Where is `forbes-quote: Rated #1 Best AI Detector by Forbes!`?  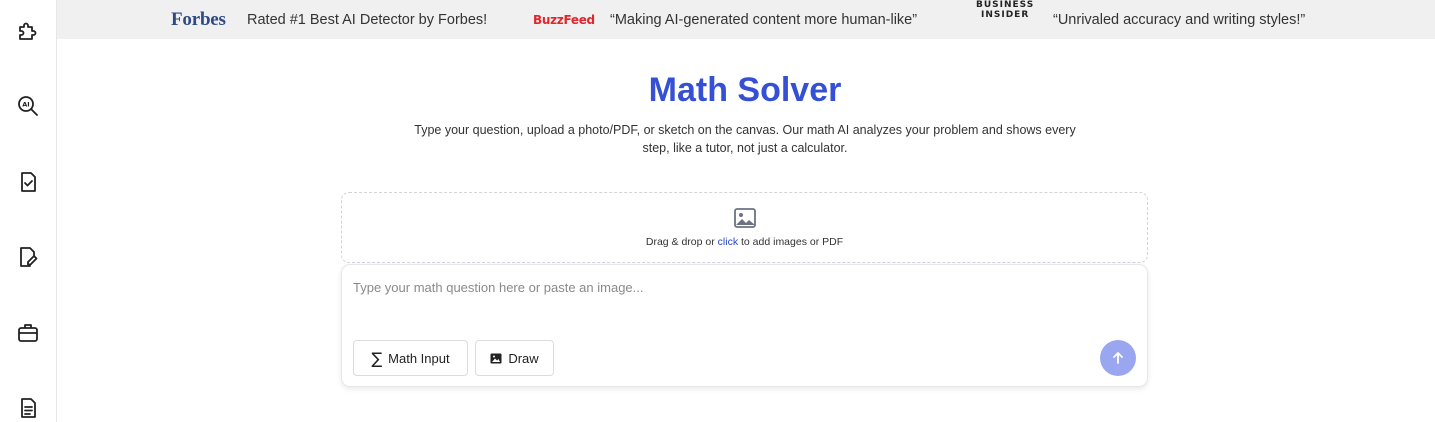
forbes-quote: Rated #1 Best AI Detector by Forbes! is located at coordinates (367, 19).